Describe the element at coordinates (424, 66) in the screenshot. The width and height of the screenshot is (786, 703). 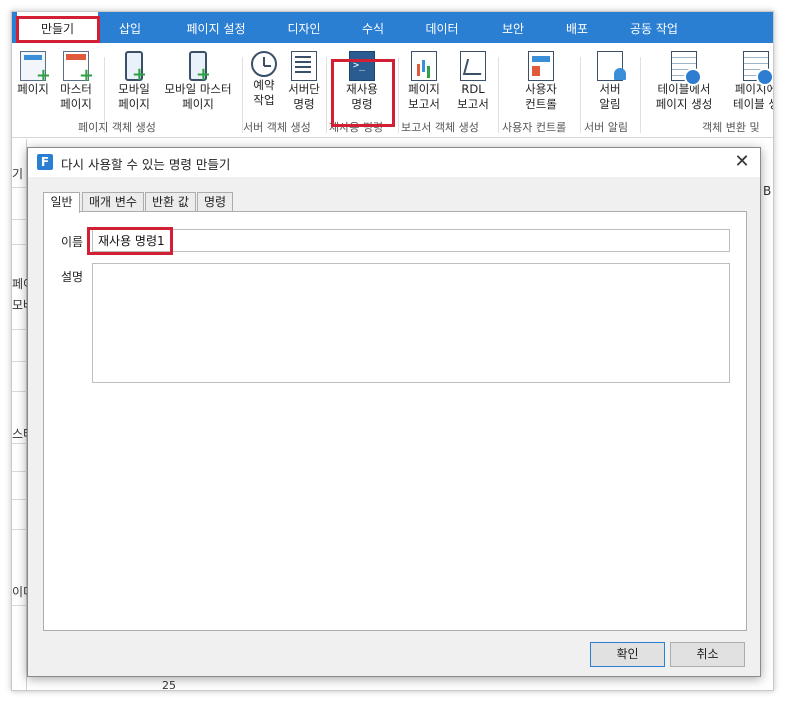
I see `page-report-icon` at that location.